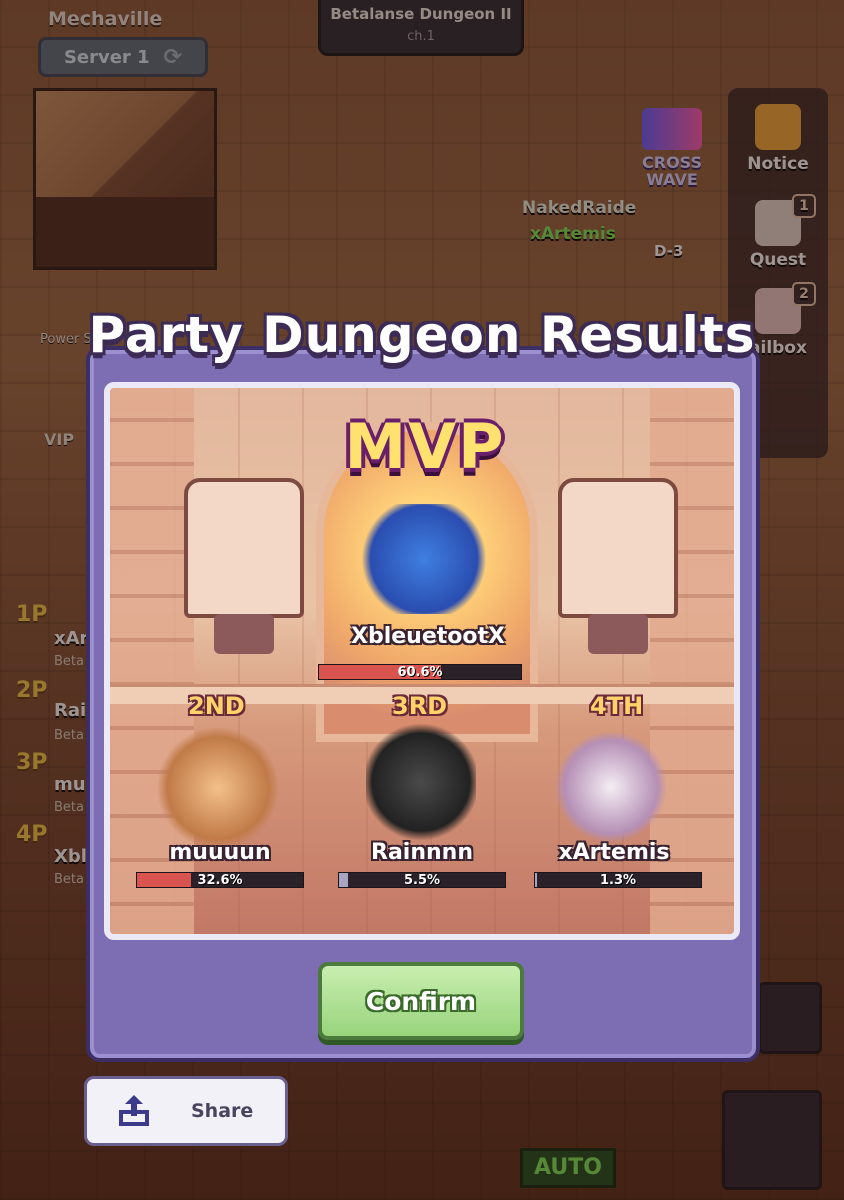 The image size is (844, 1200). I want to click on gargoyle-statue-right, so click(618, 566).